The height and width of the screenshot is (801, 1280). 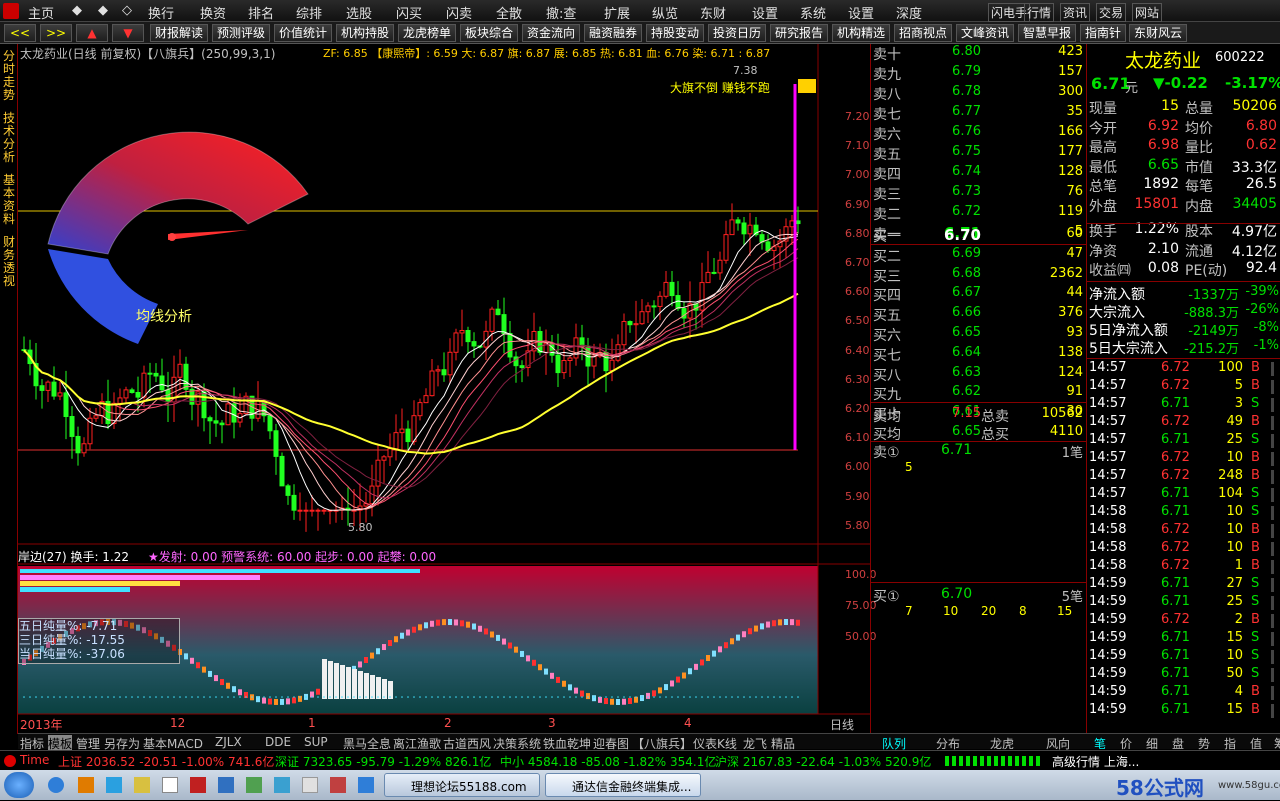 What do you see at coordinates (979, 255) in the screenshot?
I see `bid-row: 买二 6.69 47` at bounding box center [979, 255].